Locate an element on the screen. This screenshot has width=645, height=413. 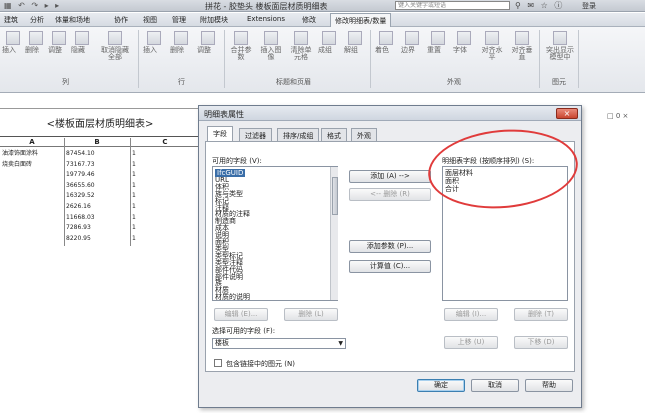
scroll-thumb is located at coordinates (335, 196).